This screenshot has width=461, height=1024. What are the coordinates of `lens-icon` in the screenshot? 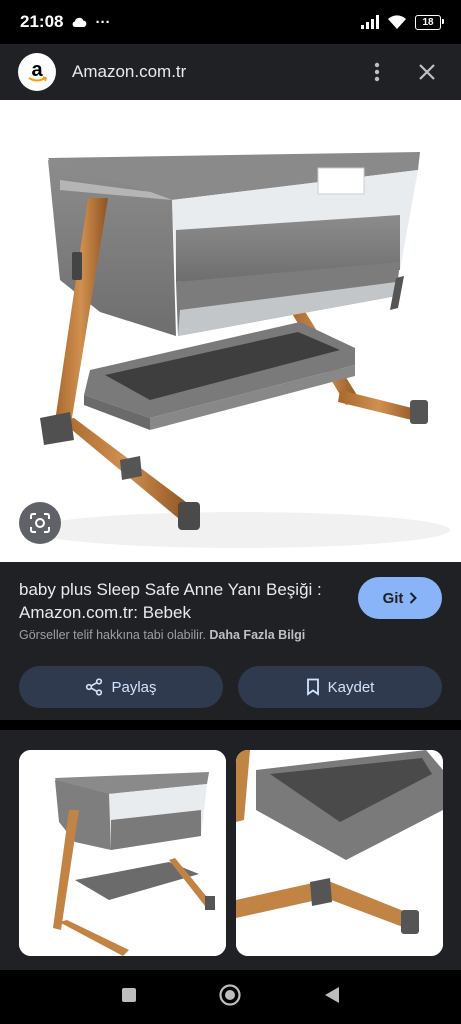 It's located at (40, 523).